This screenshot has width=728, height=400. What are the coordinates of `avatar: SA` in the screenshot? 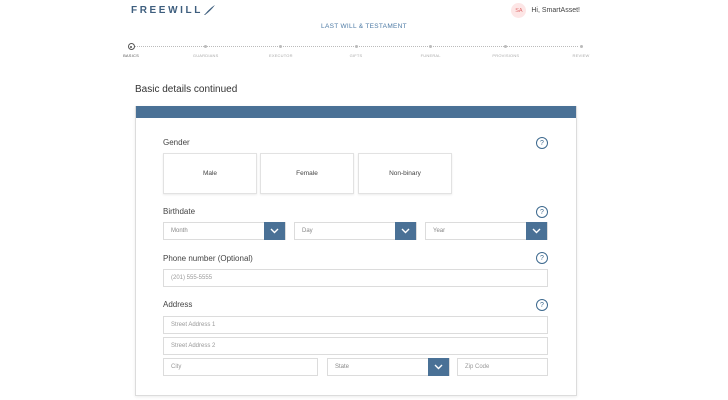 It's located at (519, 10).